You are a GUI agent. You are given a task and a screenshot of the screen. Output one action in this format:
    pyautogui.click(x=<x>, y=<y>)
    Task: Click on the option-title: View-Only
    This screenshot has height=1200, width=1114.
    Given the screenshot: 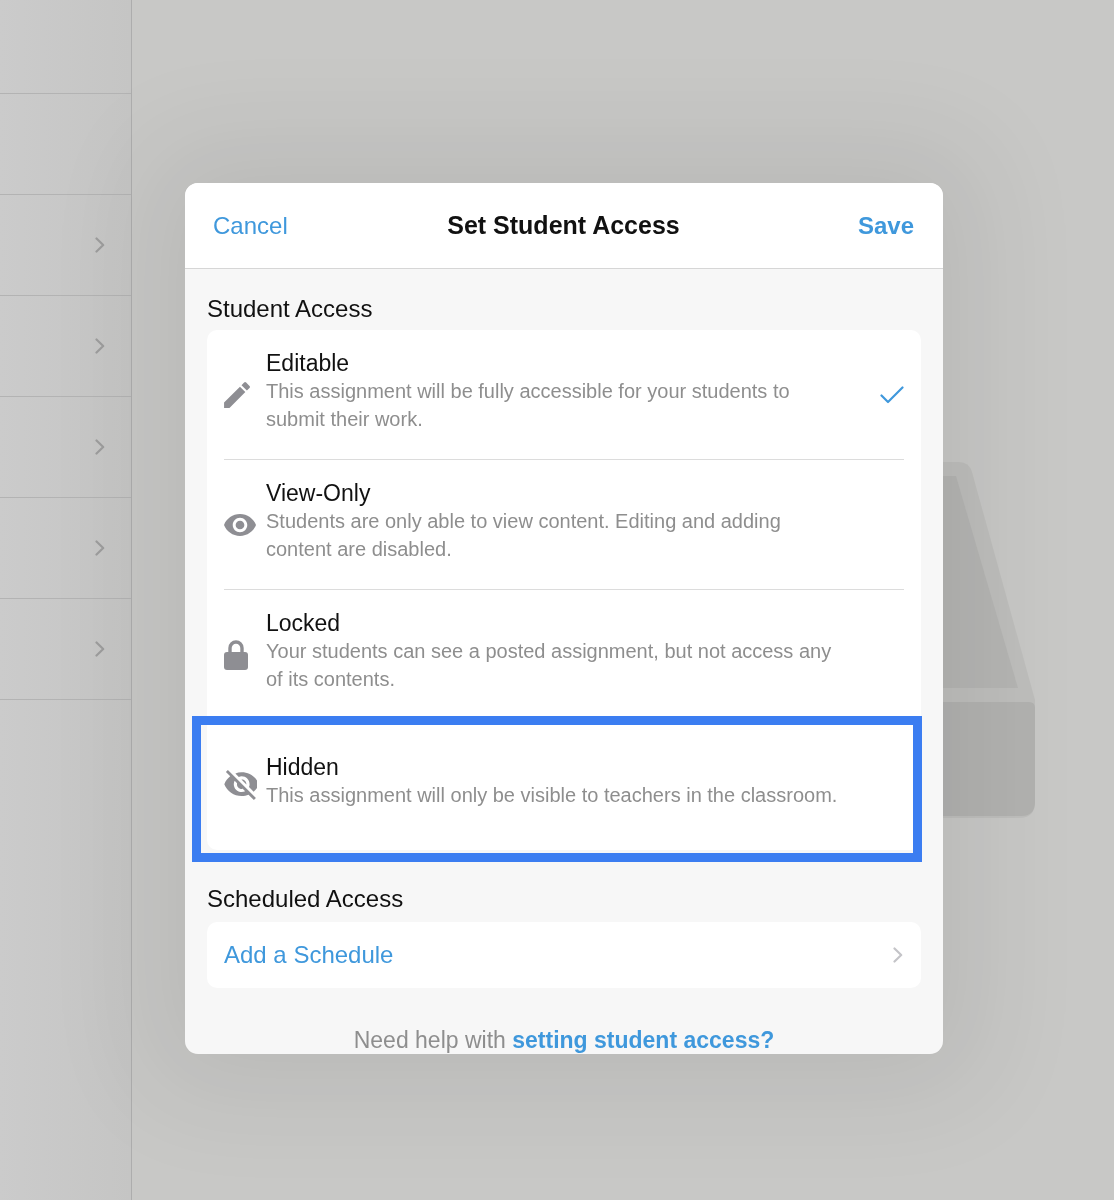 What is the action you would take?
    pyautogui.click(x=319, y=492)
    